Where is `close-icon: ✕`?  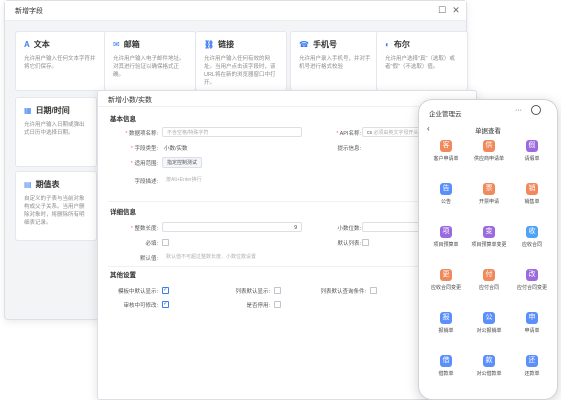
close-icon: ✕ is located at coordinates (456, 10).